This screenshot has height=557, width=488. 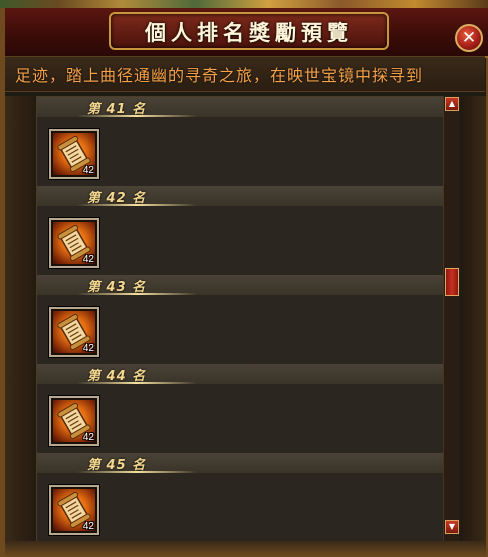 What do you see at coordinates (219, 75) in the screenshot?
I see `marquee-text: 足迹，踏上曲径通幽的寻奇之旅，在映世宝镜中探寻到` at bounding box center [219, 75].